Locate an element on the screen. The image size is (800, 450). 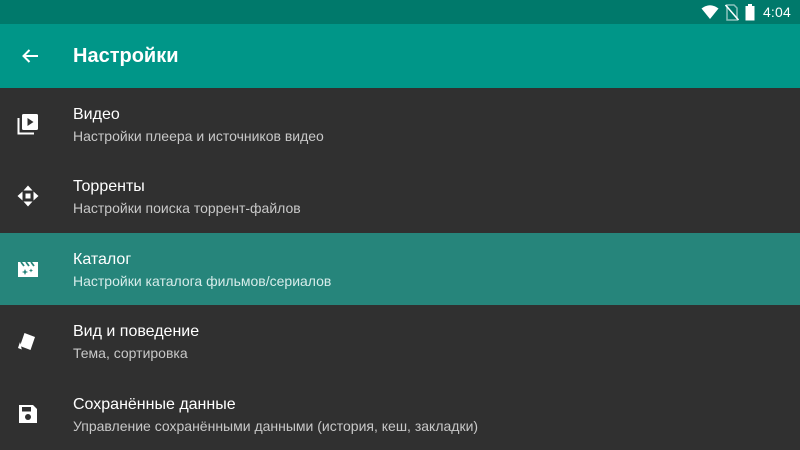
settings-item-title: Каталог is located at coordinates (102, 259).